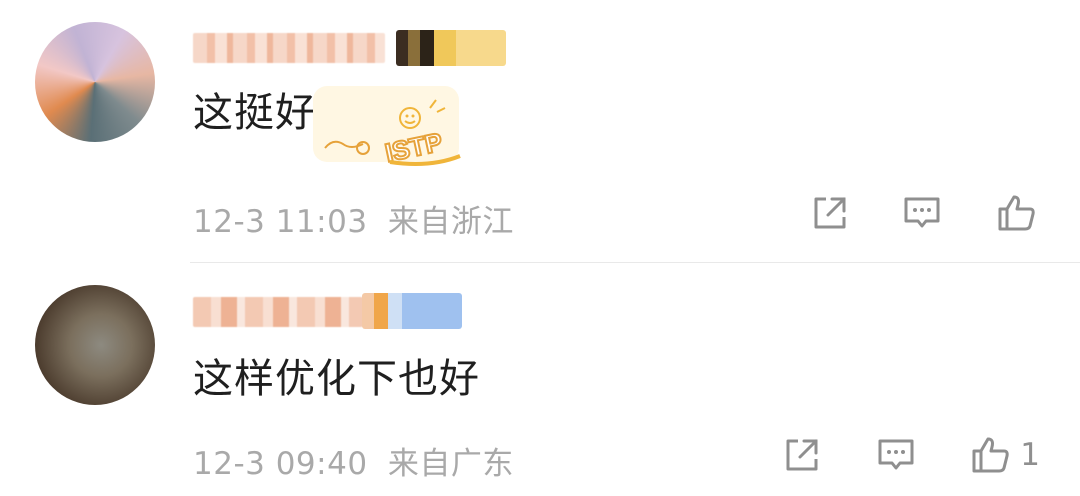  I want to click on comment-location: 来自浙江, so click(450, 222).